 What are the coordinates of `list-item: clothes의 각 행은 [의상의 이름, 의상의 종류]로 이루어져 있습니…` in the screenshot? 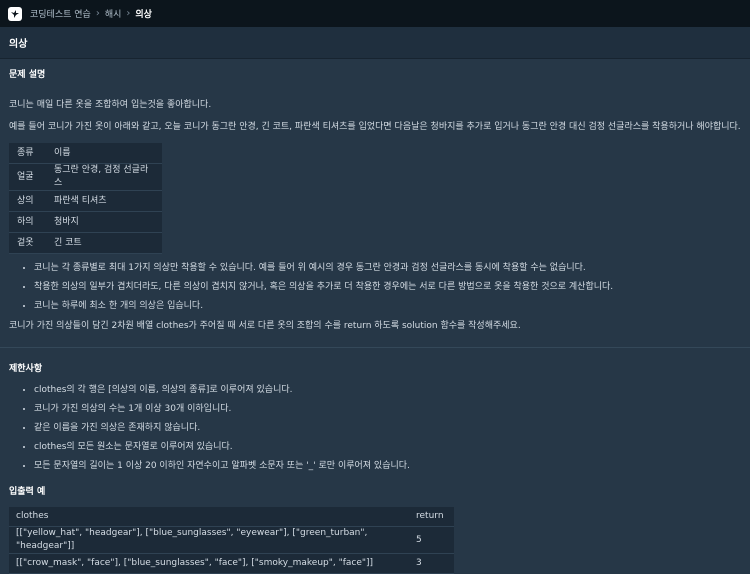 It's located at (387, 390).